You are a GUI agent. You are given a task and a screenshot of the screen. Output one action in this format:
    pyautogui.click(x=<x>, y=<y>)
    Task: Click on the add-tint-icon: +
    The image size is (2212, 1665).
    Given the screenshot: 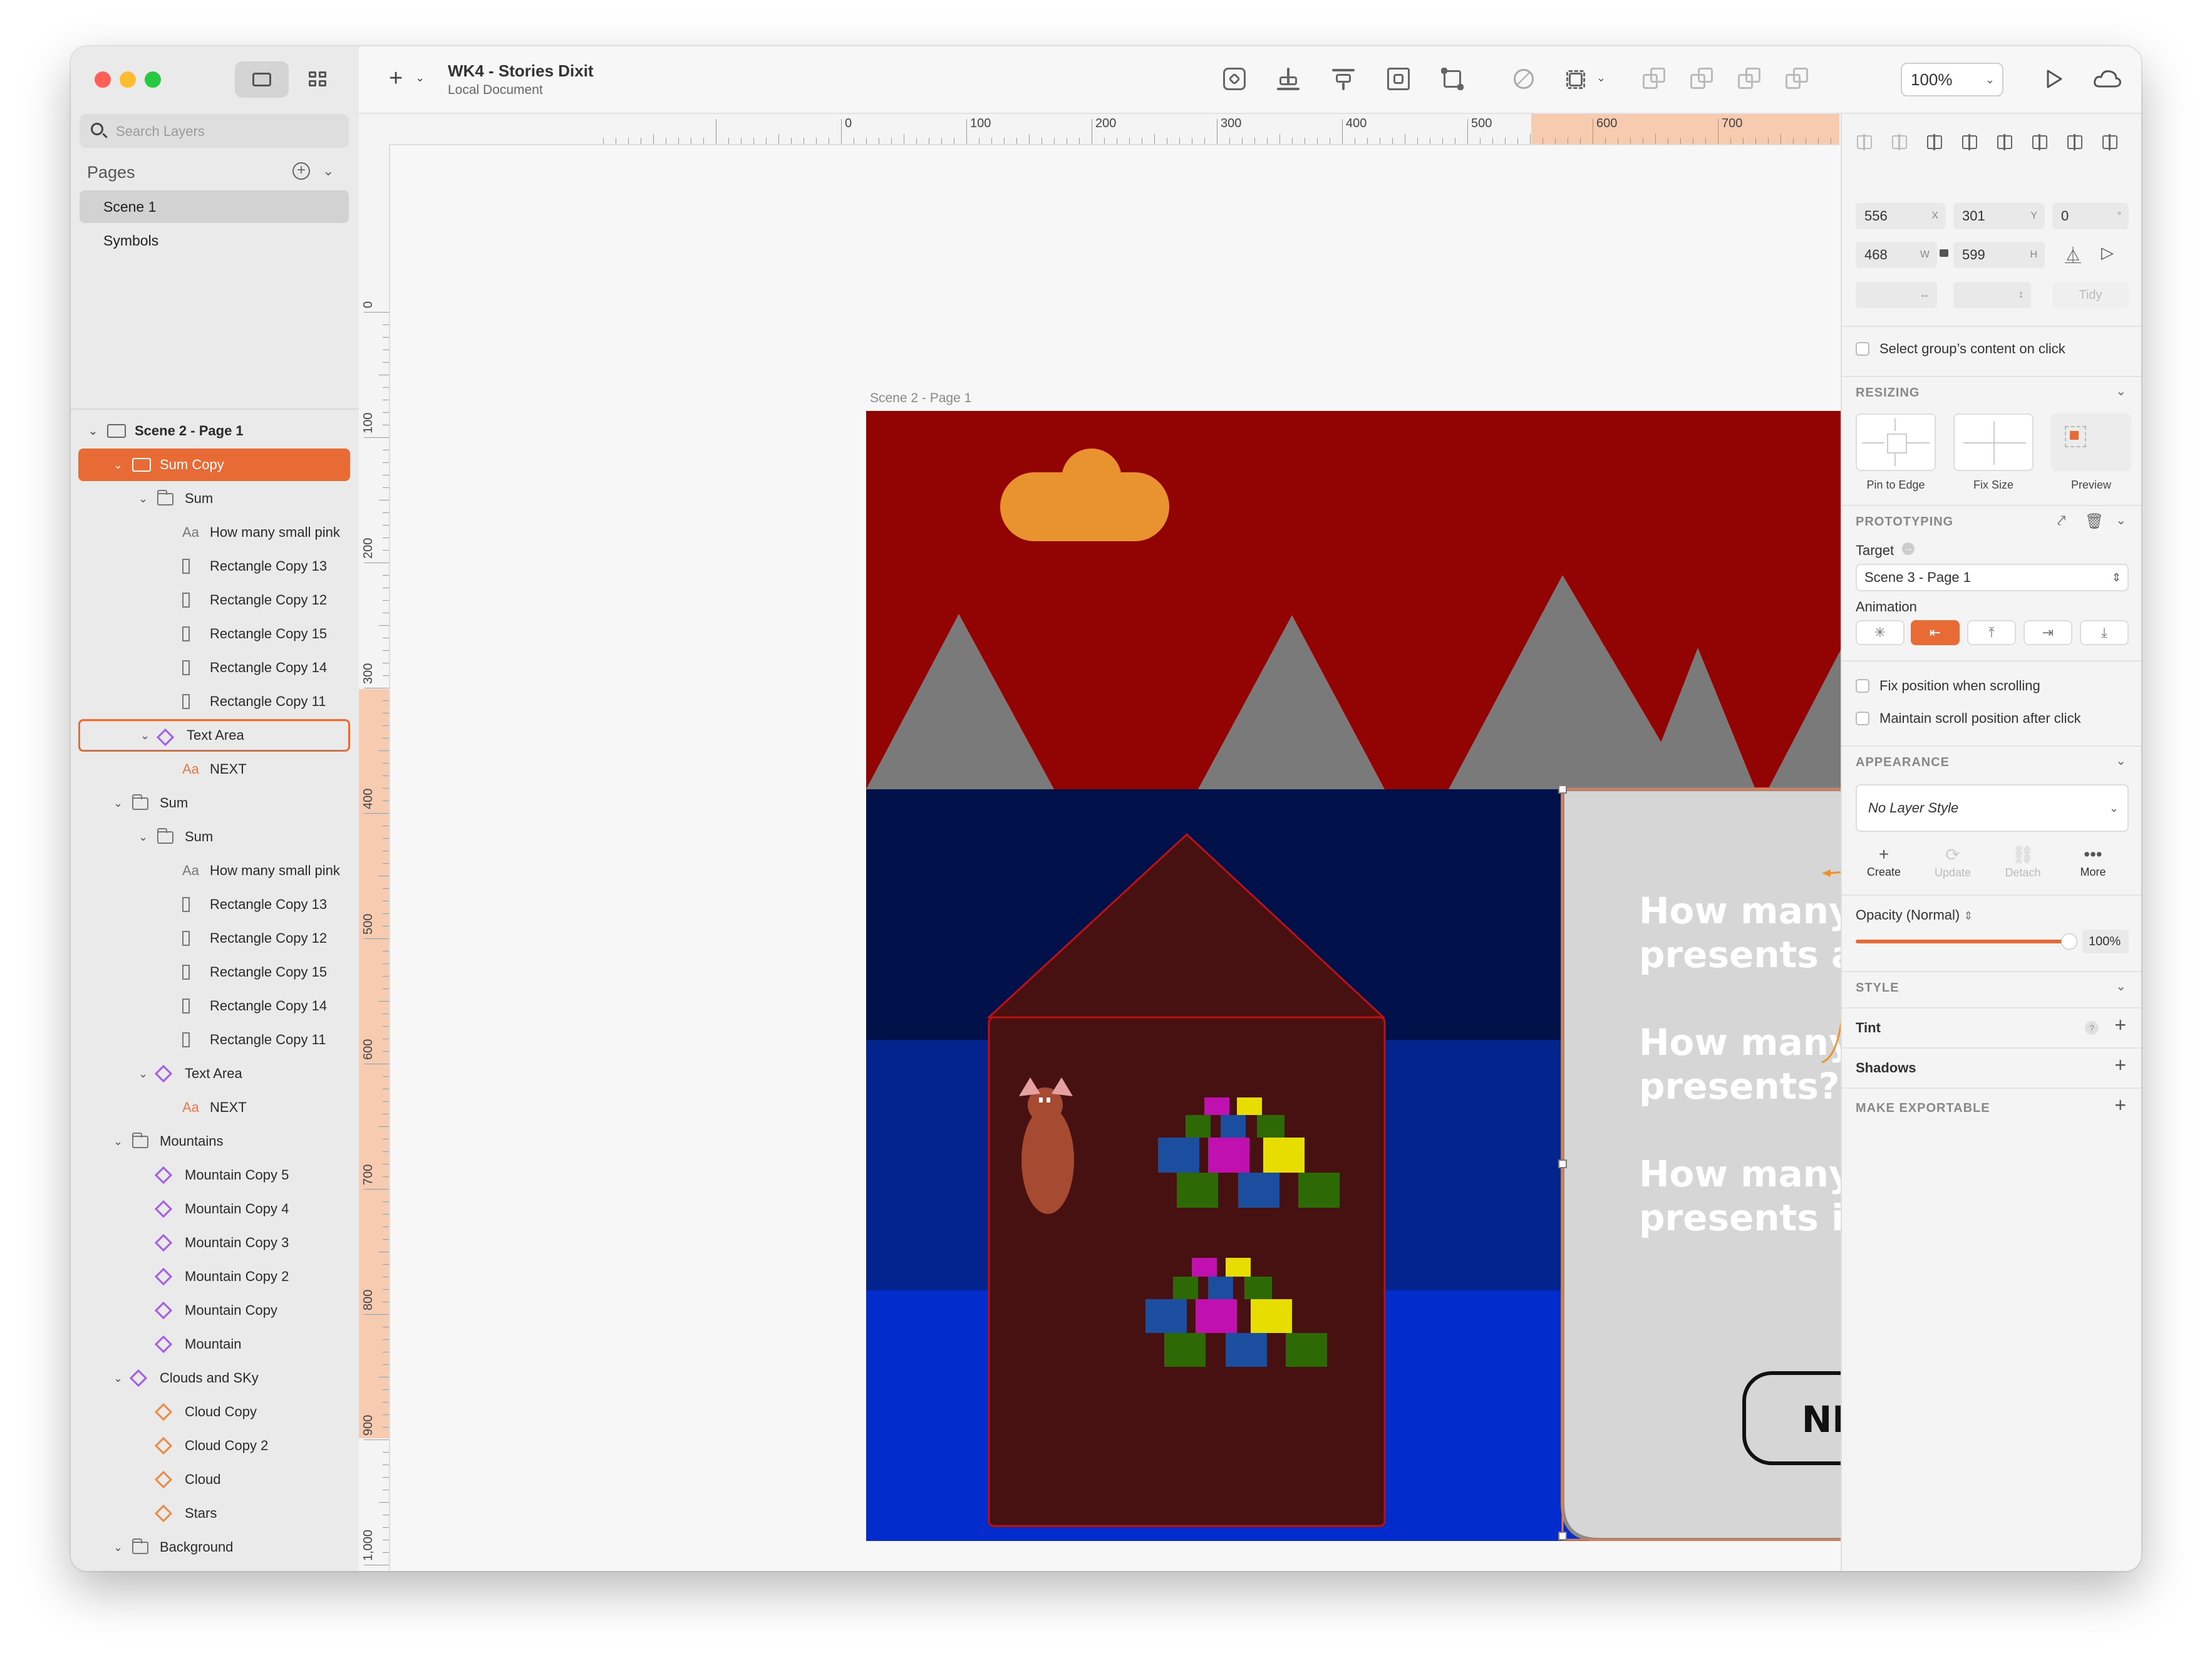 What is the action you would take?
    pyautogui.click(x=2120, y=1025)
    